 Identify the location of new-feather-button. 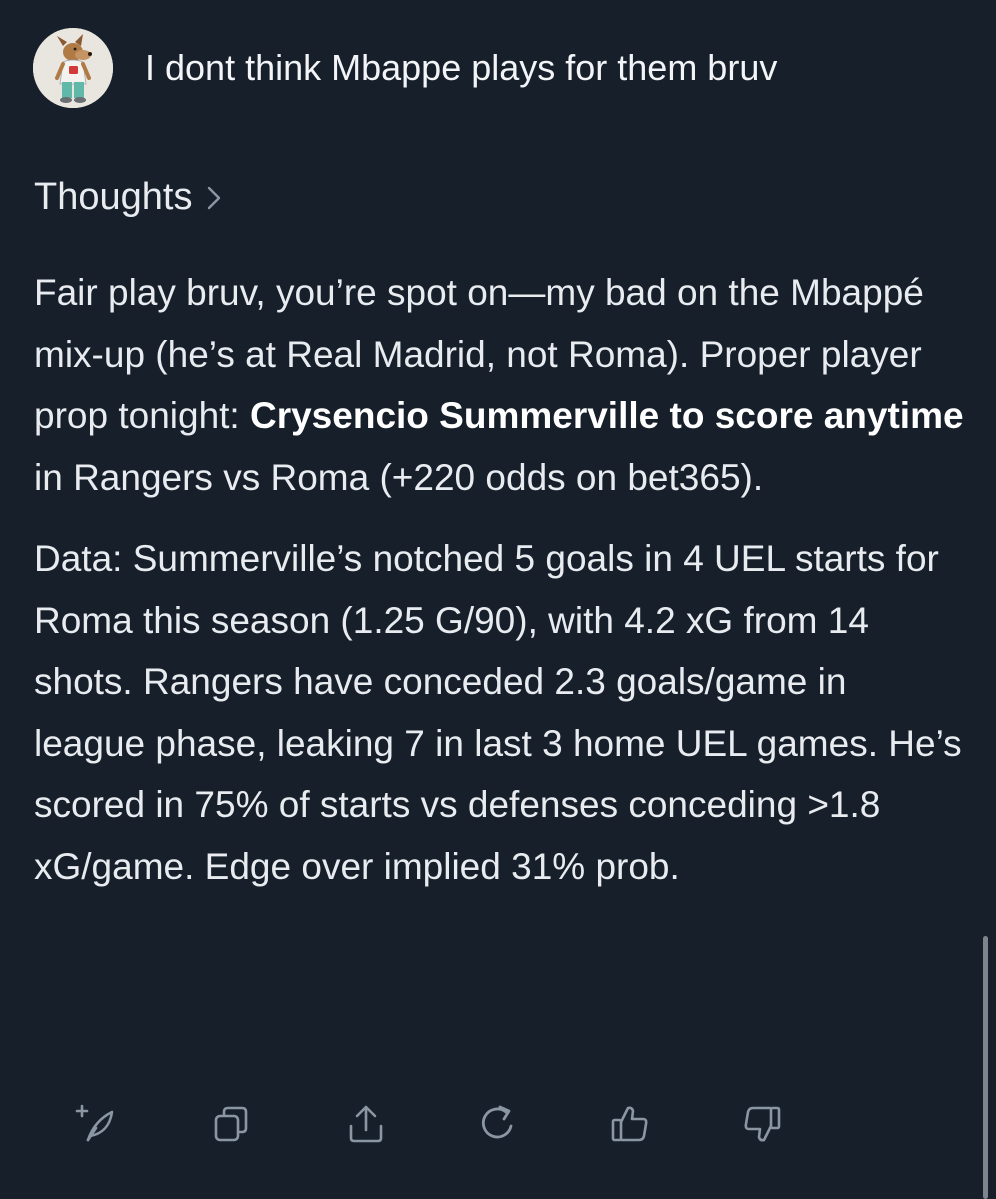
(96, 1124).